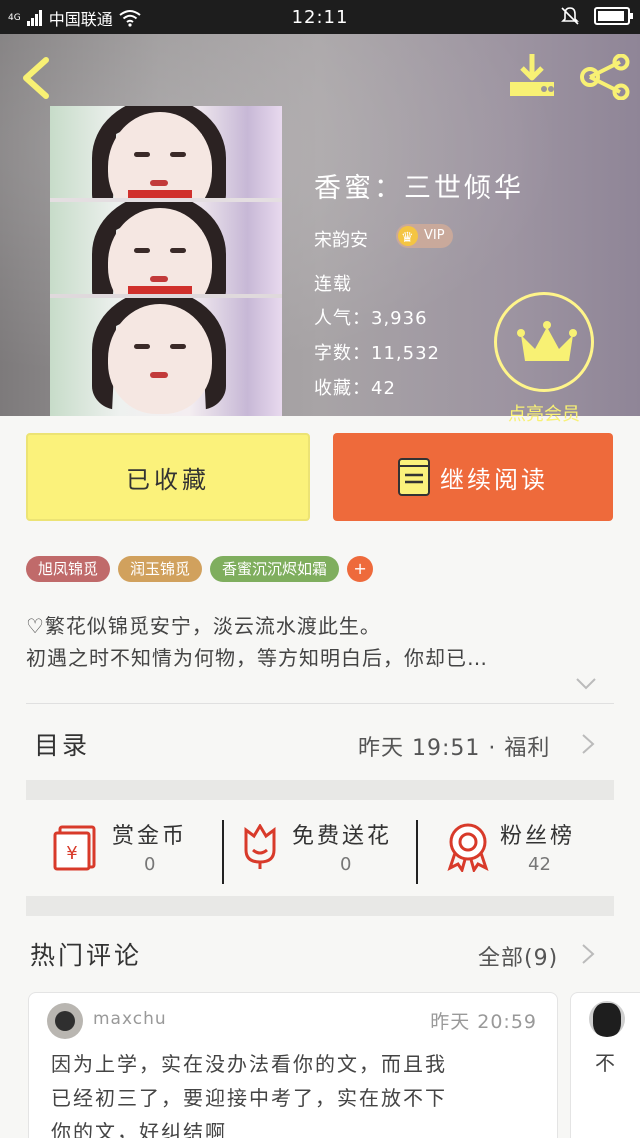 The height and width of the screenshot is (1138, 640). I want to click on stat-label: 赏金币, so click(150, 836).